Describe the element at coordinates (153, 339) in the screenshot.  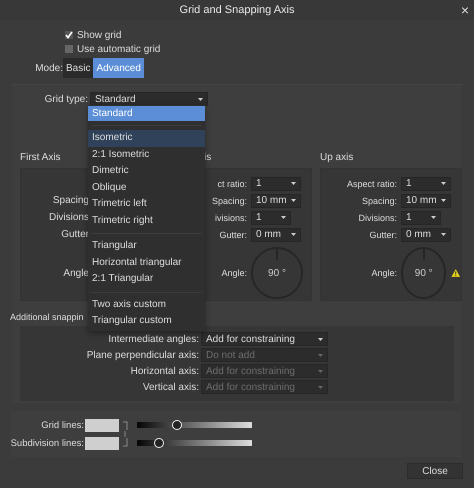
I see `field-label: Intermediate angles:` at that location.